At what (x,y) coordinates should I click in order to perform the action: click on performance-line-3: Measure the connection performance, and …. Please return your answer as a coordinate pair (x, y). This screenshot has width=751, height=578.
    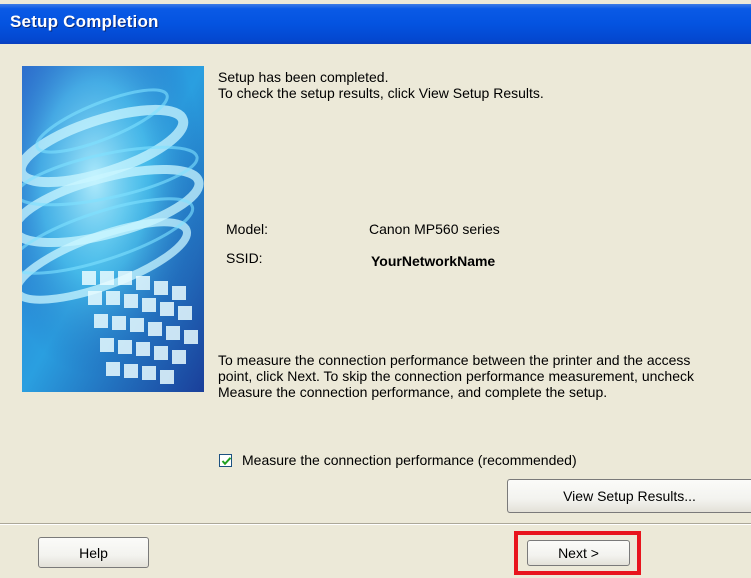
    Looking at the image, I should click on (413, 392).